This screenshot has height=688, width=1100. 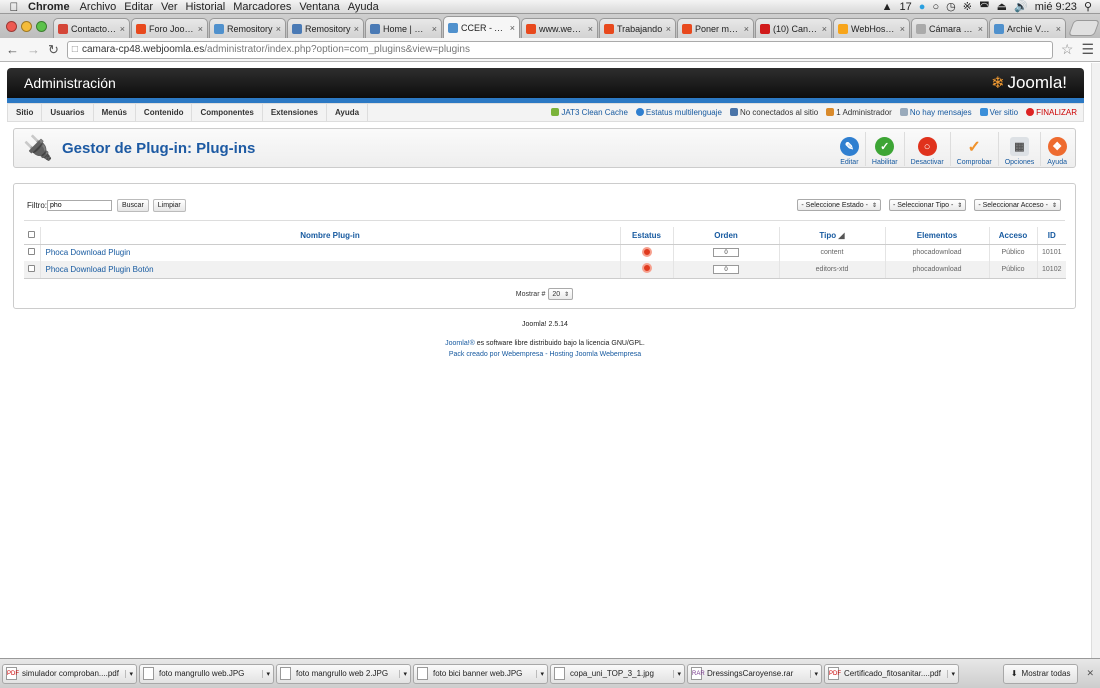 I want to click on search-button: Buscar, so click(x=133, y=205).